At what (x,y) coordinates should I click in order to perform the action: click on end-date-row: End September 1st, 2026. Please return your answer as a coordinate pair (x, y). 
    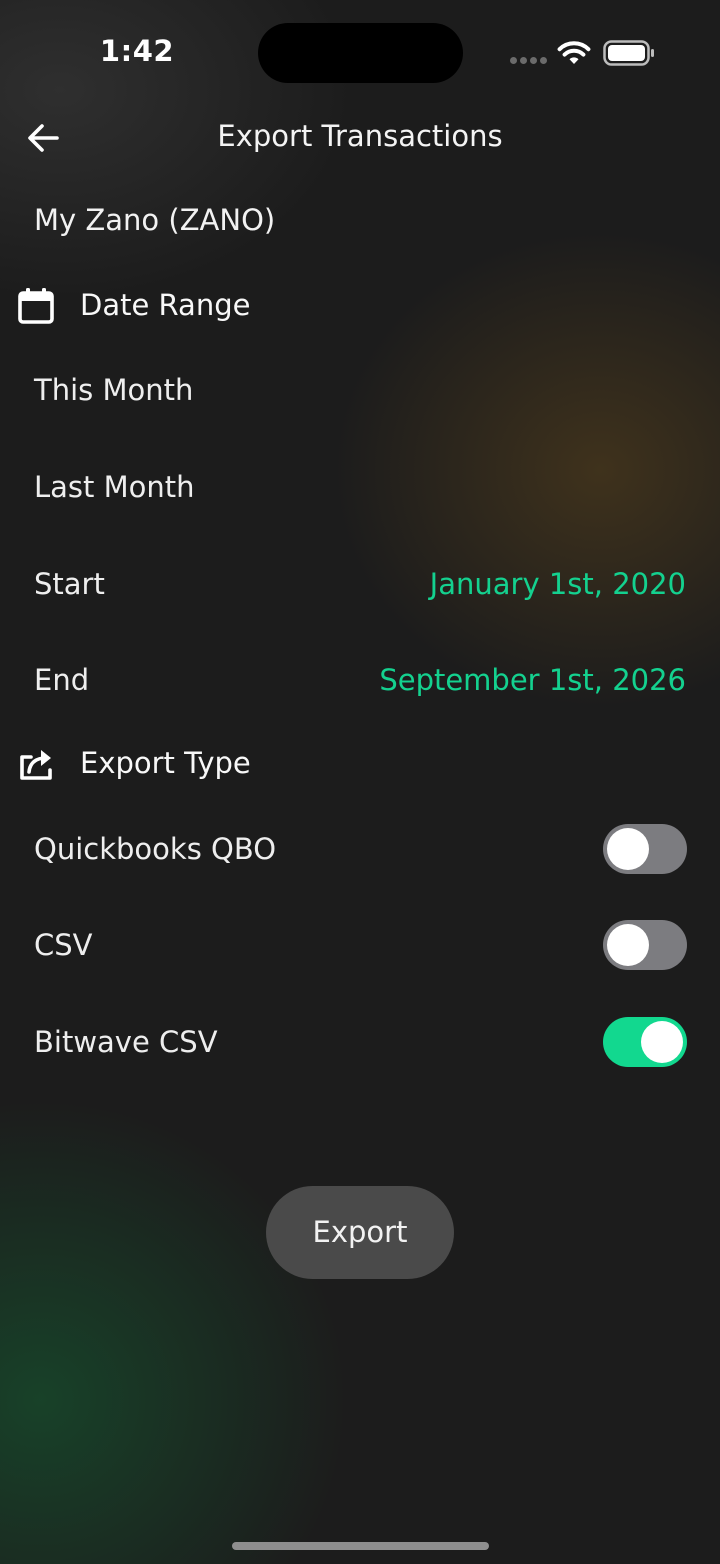
    Looking at the image, I should click on (360, 680).